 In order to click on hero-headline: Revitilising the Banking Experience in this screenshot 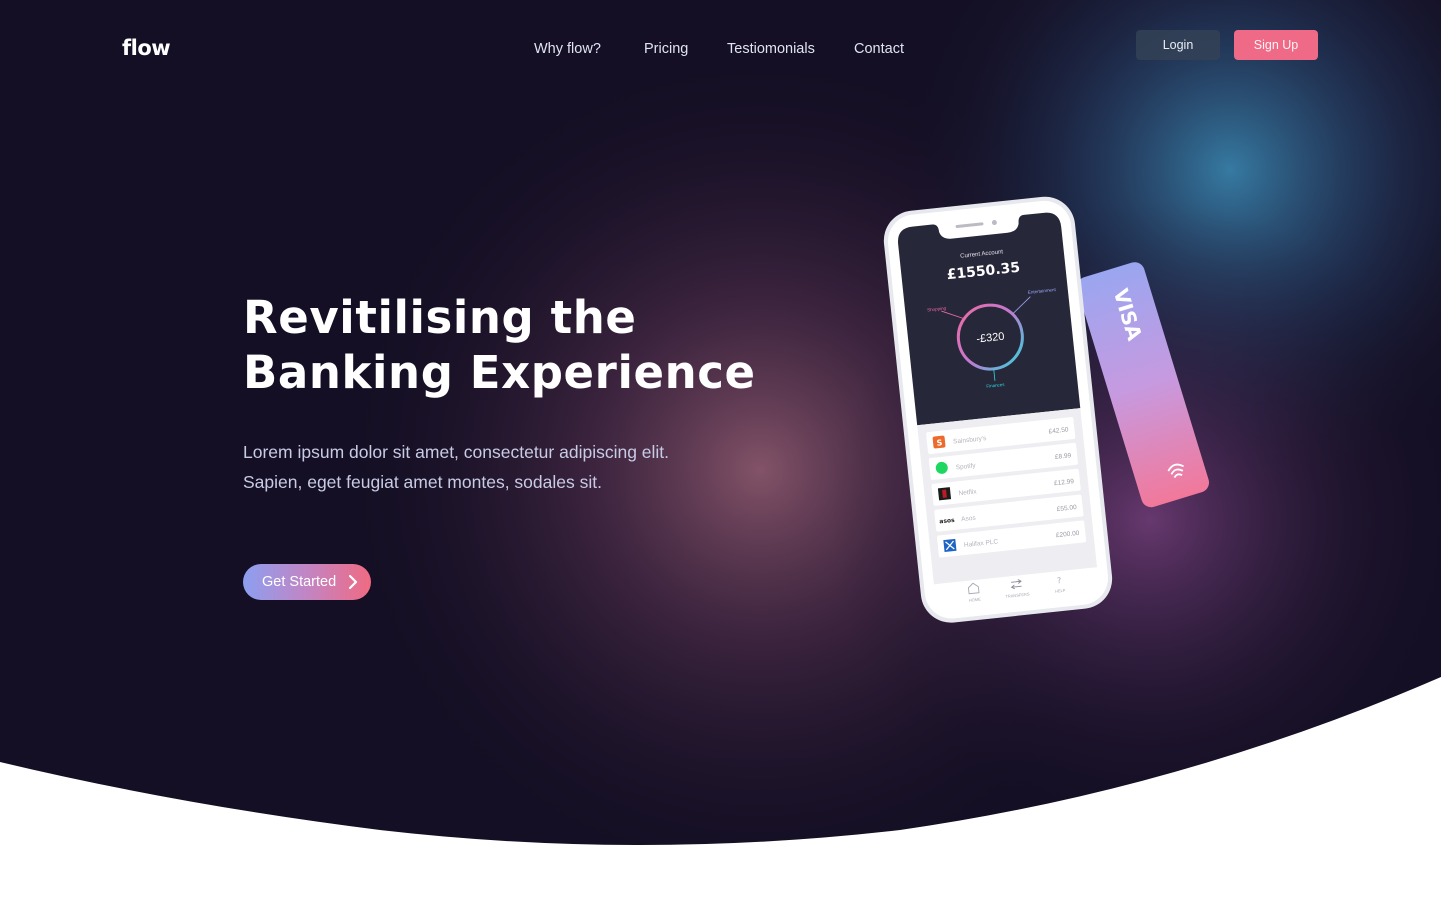, I will do `click(503, 345)`.